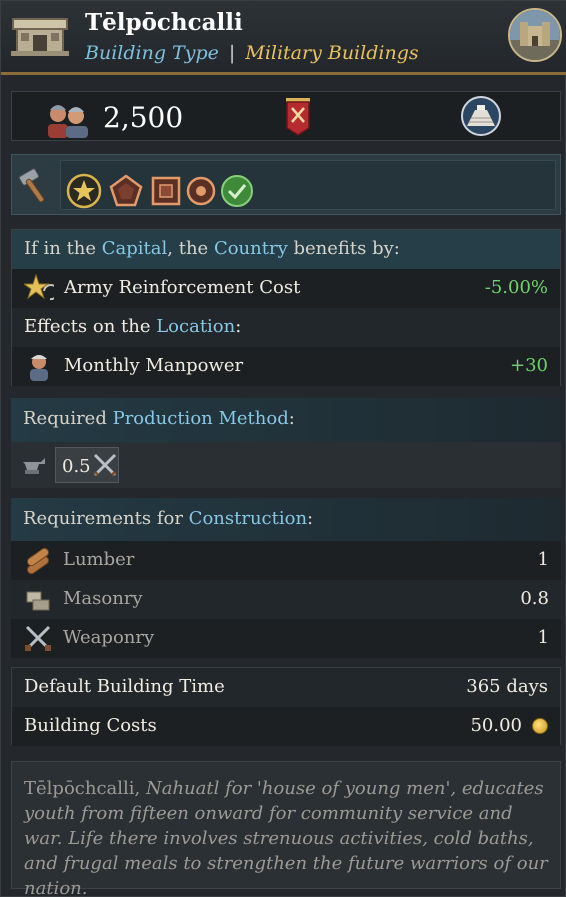  I want to click on requirement-row-weaponry: Weaponry 1, so click(286, 638).